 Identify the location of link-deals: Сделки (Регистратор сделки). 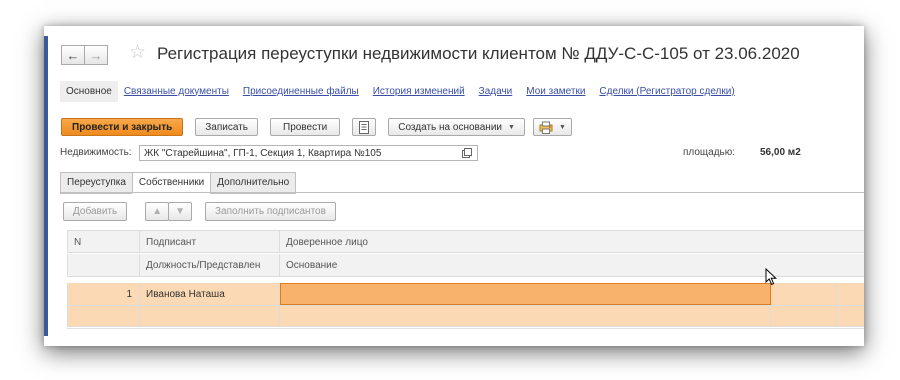
(666, 91).